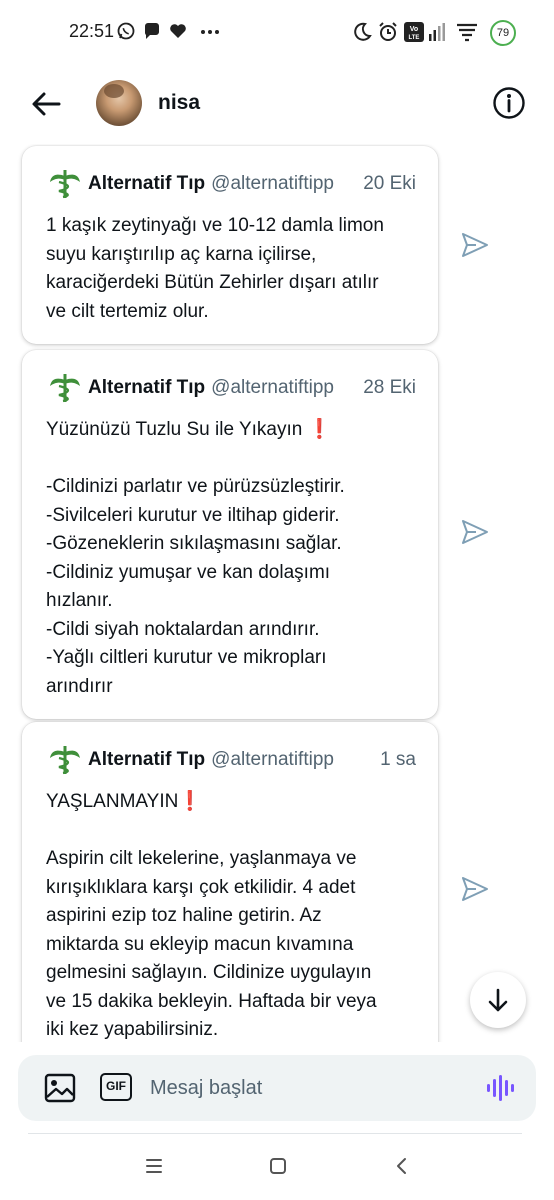 The image size is (554, 1200). Describe the element at coordinates (389, 387) in the screenshot. I see `tweet-time: 28 Eki` at that location.